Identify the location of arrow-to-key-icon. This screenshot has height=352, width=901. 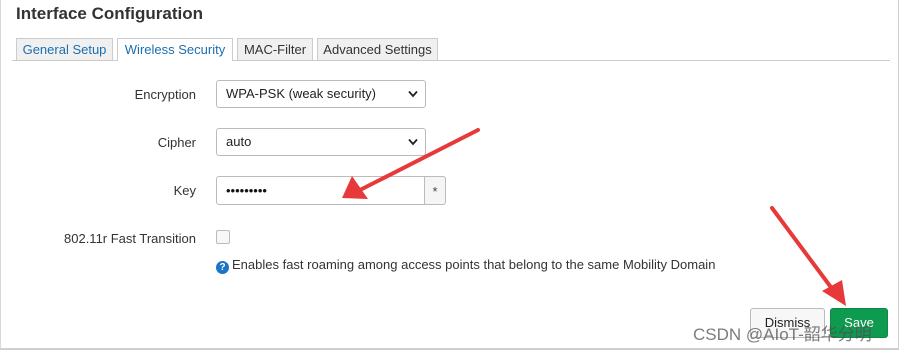
(411, 163).